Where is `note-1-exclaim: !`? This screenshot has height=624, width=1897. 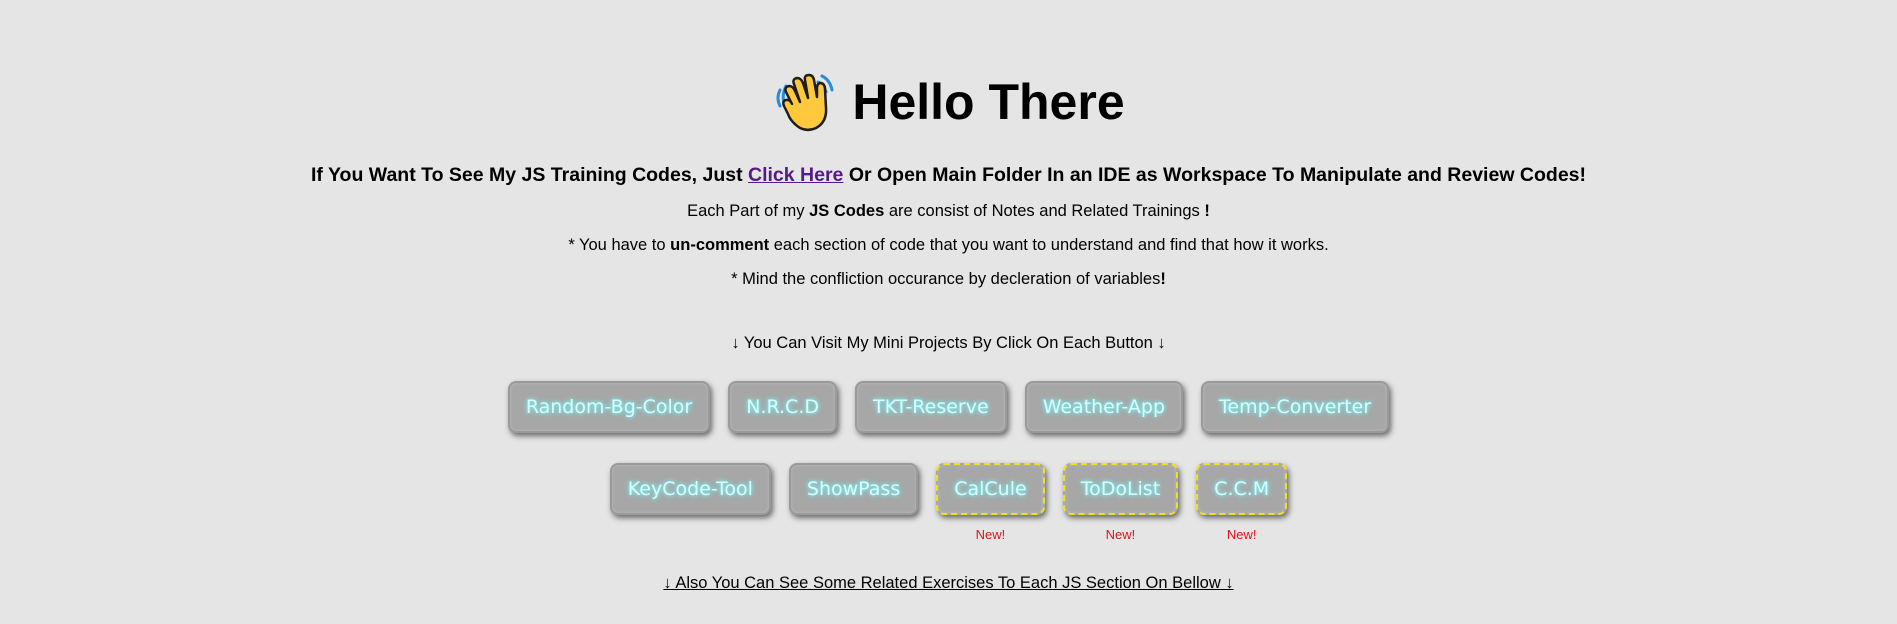 note-1-exclaim: ! is located at coordinates (1207, 211).